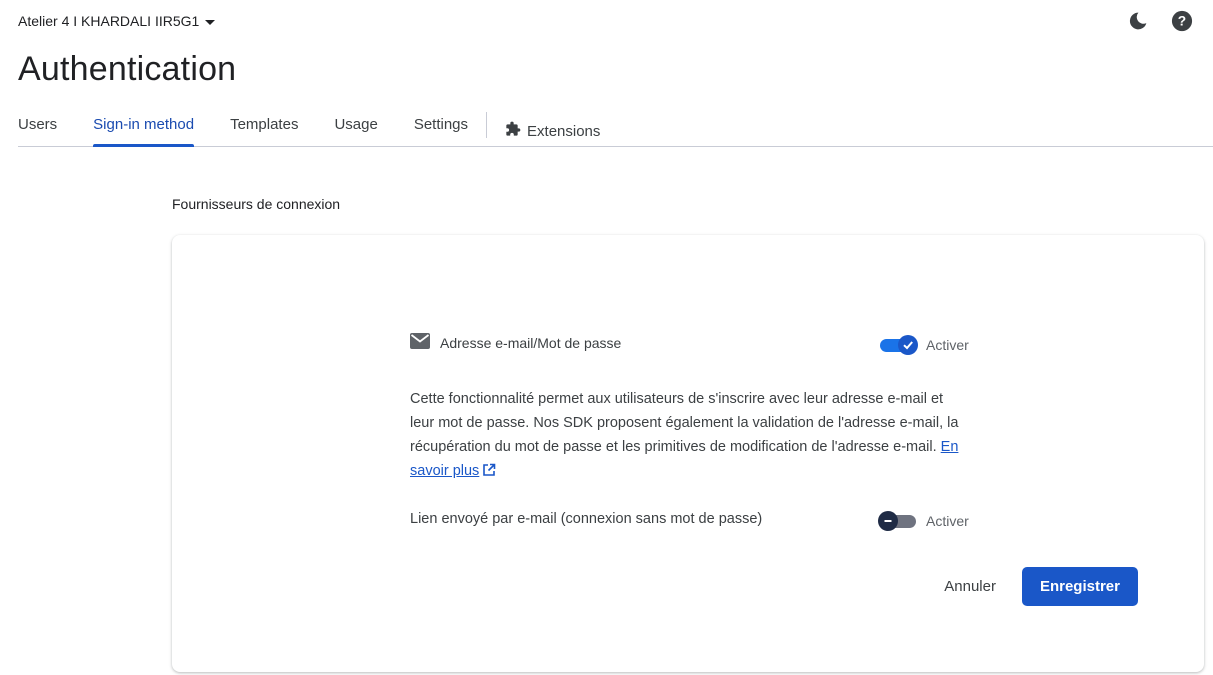 The width and height of the screenshot is (1213, 675). I want to click on tab-extensions: Extensions, so click(552, 126).